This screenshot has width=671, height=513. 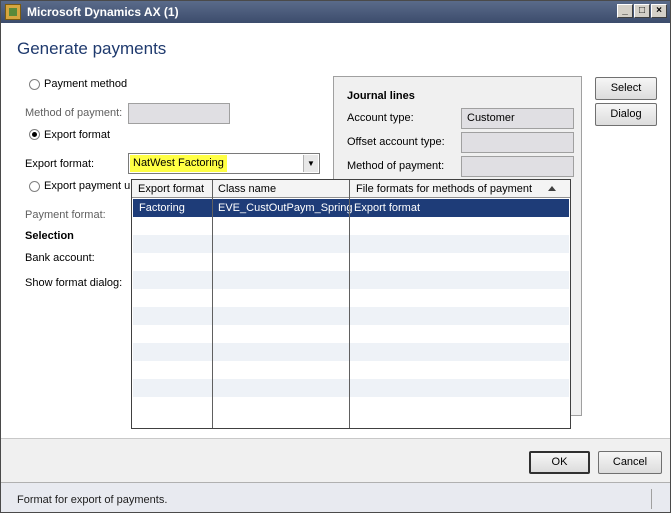 I want to click on payment-format-label: Payment format:, so click(x=65, y=215).